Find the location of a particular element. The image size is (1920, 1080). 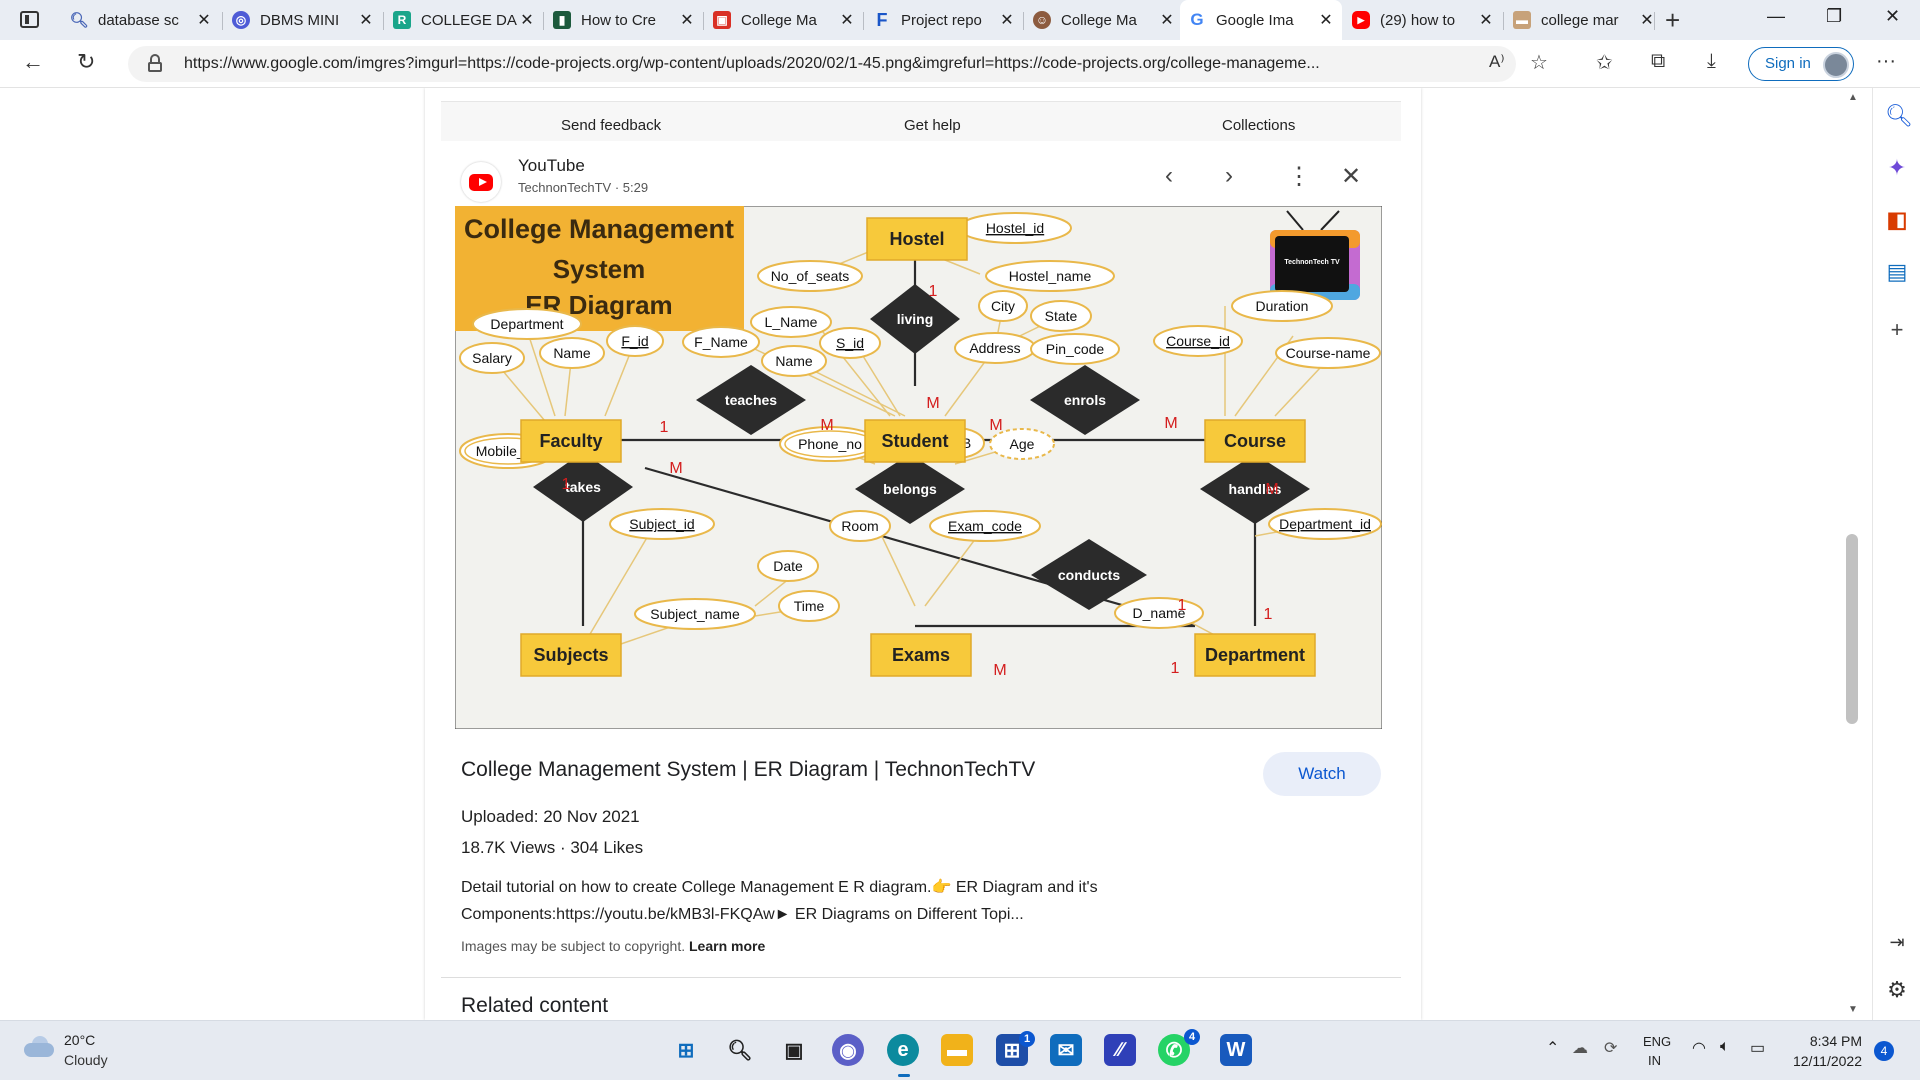

tab-youtube-how-to: ▶ (29) how to ✕ is located at coordinates (1423, 20).